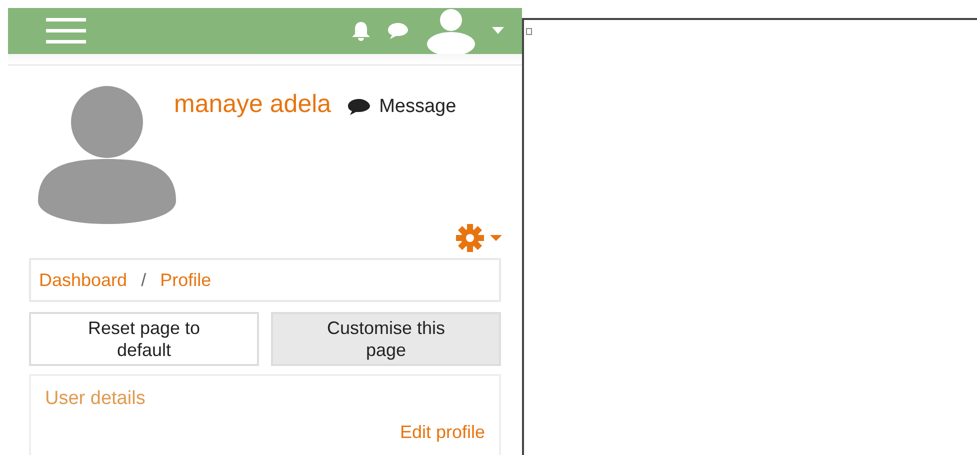  I want to click on menu-icon, so click(66, 31).